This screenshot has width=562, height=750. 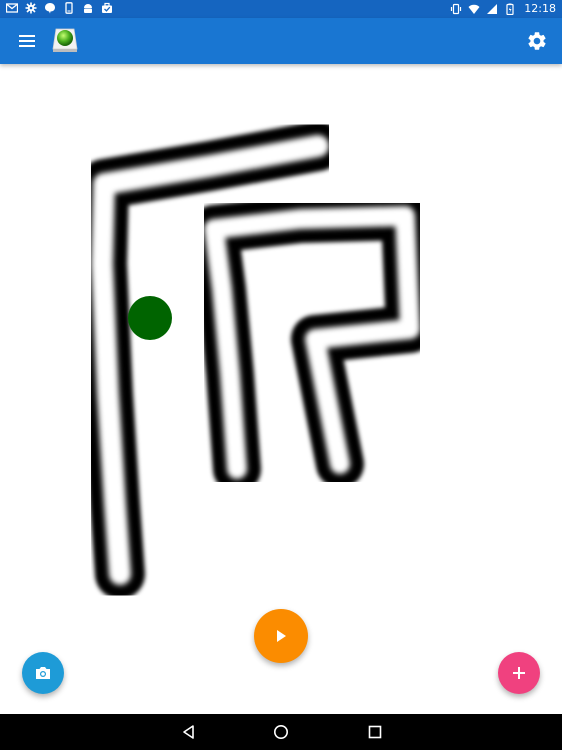 I want to click on settings-icon, so click(x=537, y=41).